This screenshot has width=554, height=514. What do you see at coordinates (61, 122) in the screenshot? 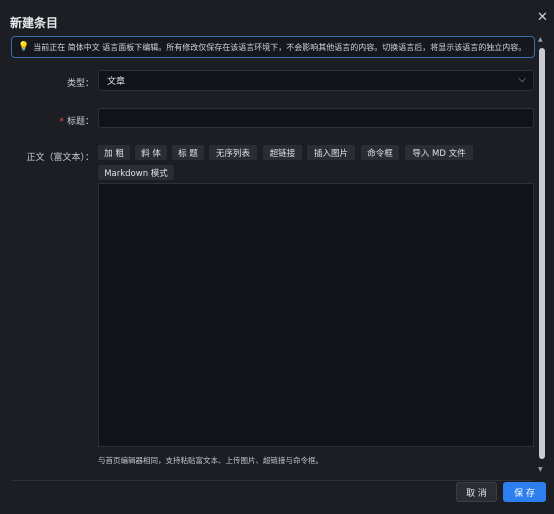
I see `required-mark: *` at bounding box center [61, 122].